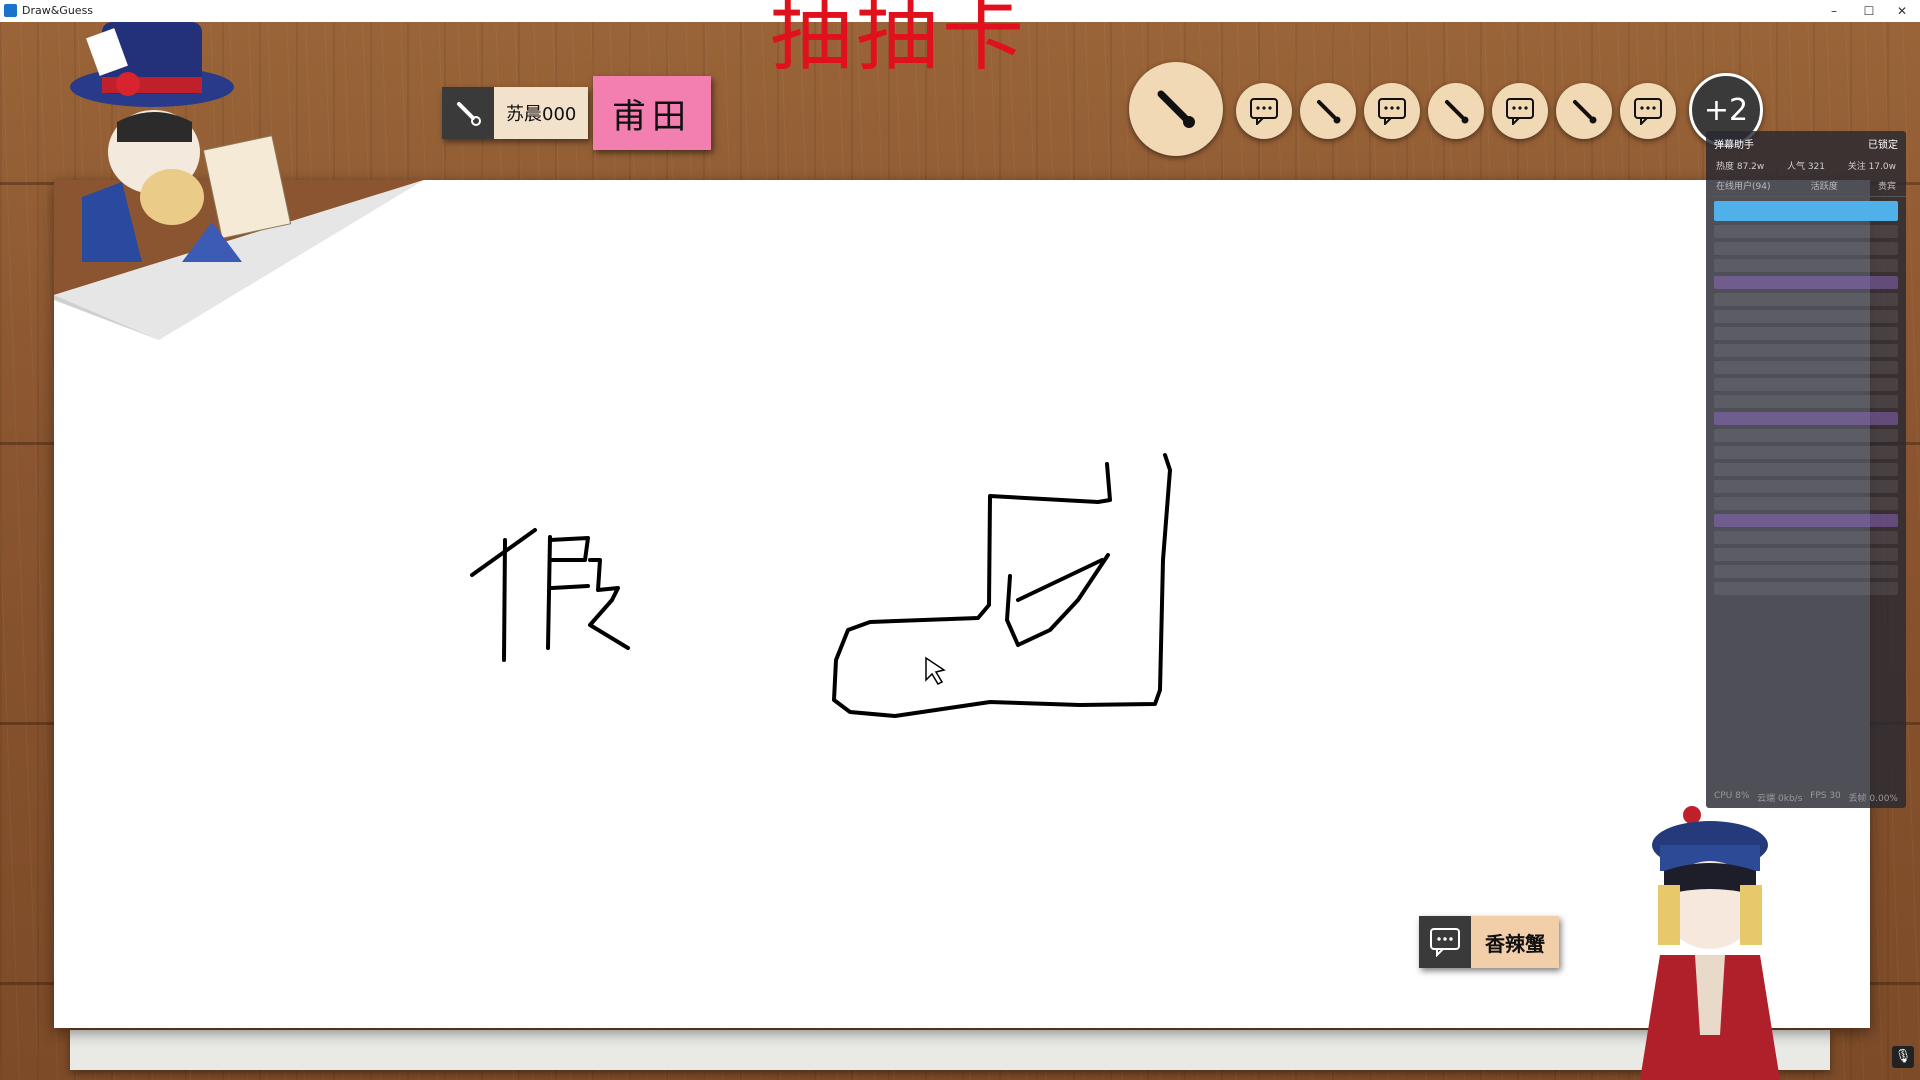 This screenshot has width=1920, height=1080. Describe the element at coordinates (1743, 185) in the screenshot. I see `tab-online-users: 在线用户(94)` at that location.